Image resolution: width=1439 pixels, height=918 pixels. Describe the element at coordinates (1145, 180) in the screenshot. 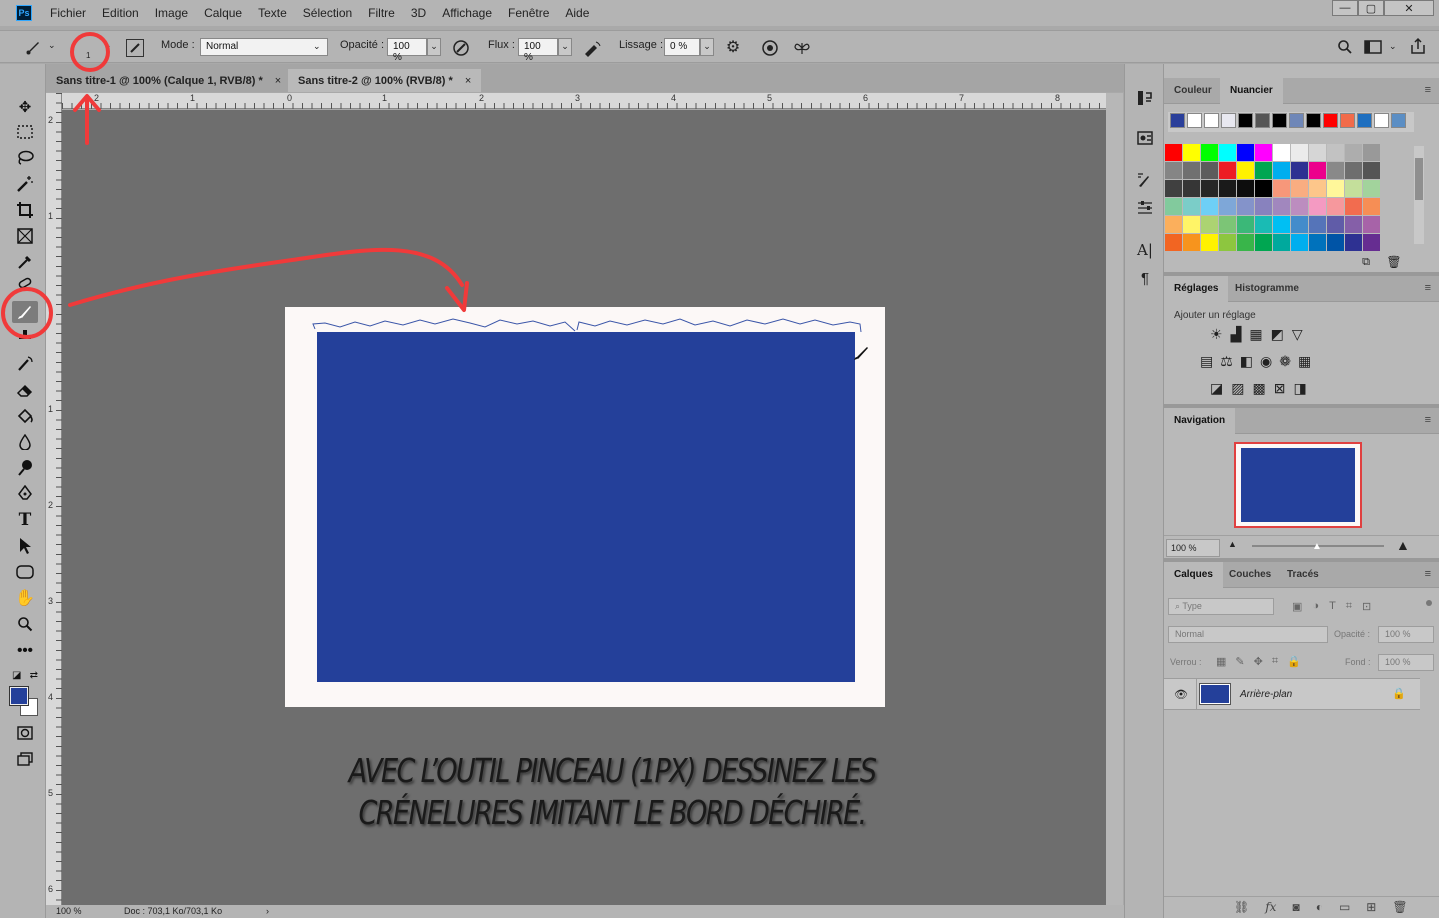

I see `brush-settings-panel-icon` at that location.